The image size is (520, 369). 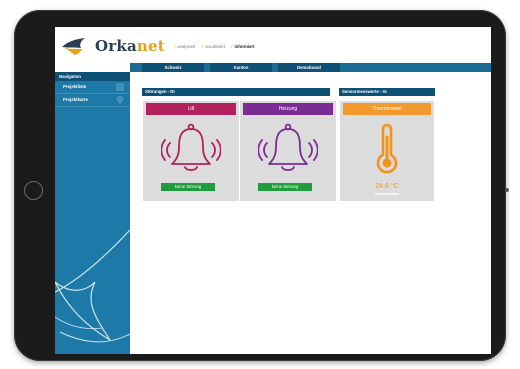 I want to click on camera-dot, so click(x=507, y=190).